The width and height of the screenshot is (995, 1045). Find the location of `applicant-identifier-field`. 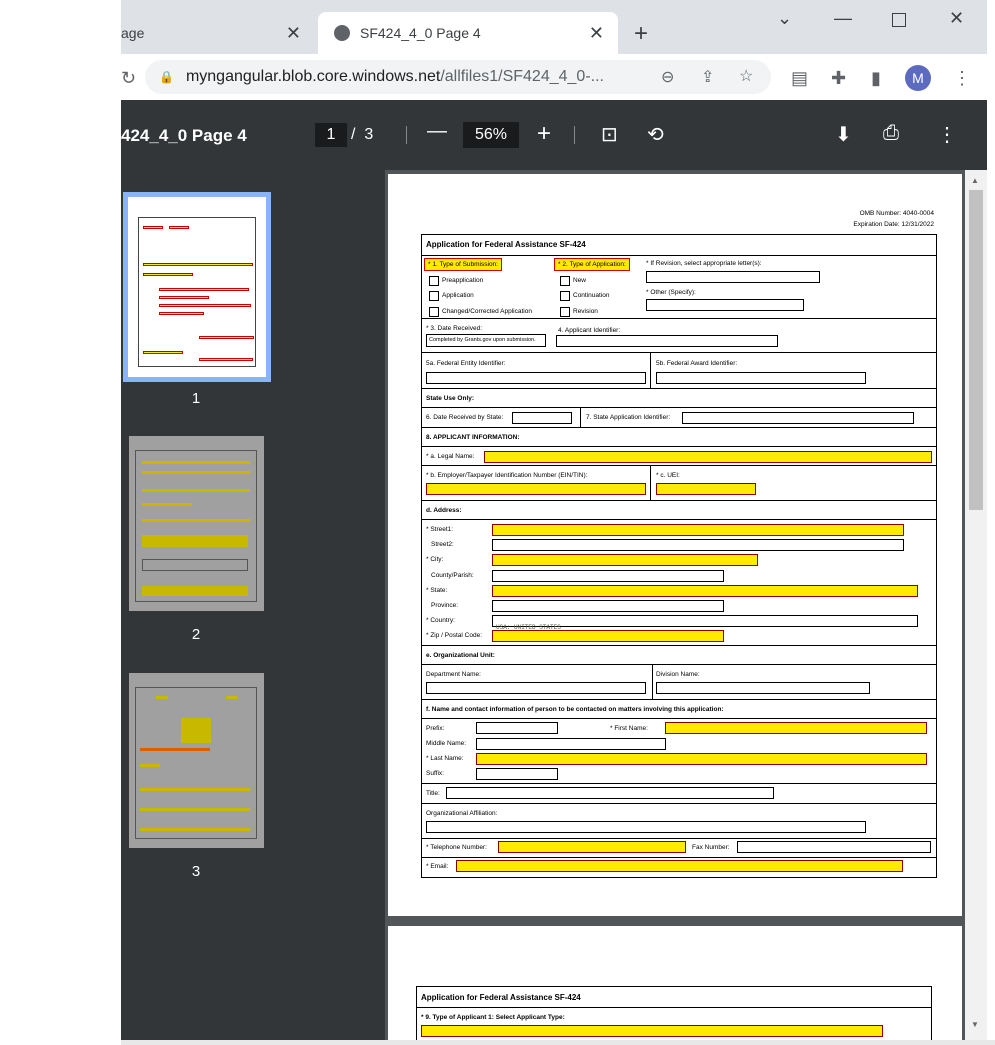

applicant-identifier-field is located at coordinates (667, 341).